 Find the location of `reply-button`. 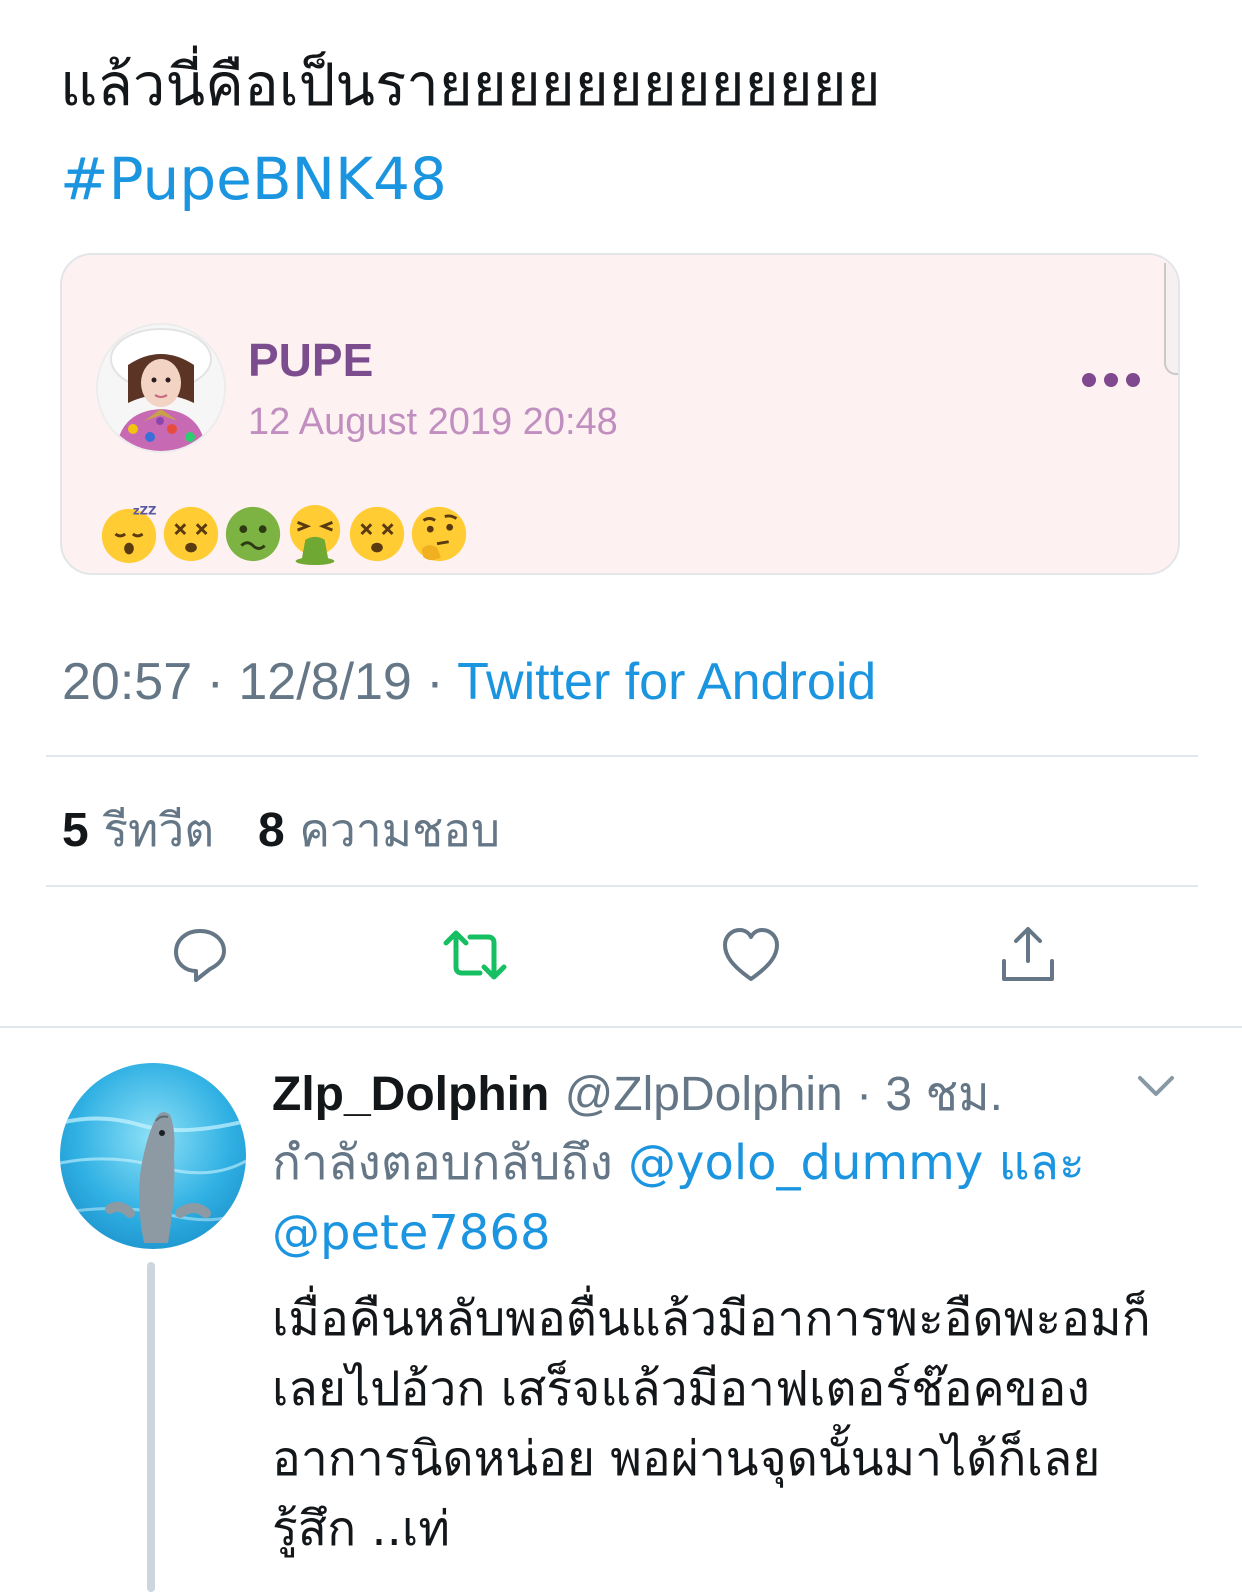

reply-button is located at coordinates (200, 955).